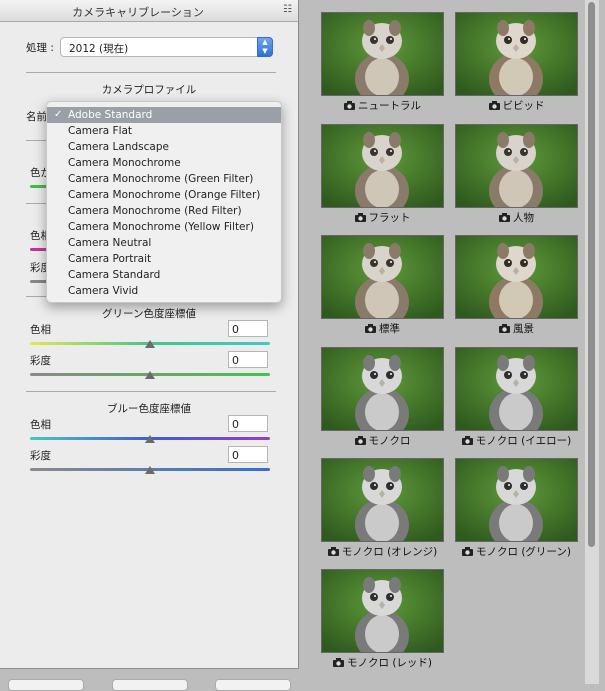 This screenshot has width=605, height=691. Describe the element at coordinates (516, 440) in the screenshot. I see `thumbnail-caption: モノクロ (イエロー)` at that location.